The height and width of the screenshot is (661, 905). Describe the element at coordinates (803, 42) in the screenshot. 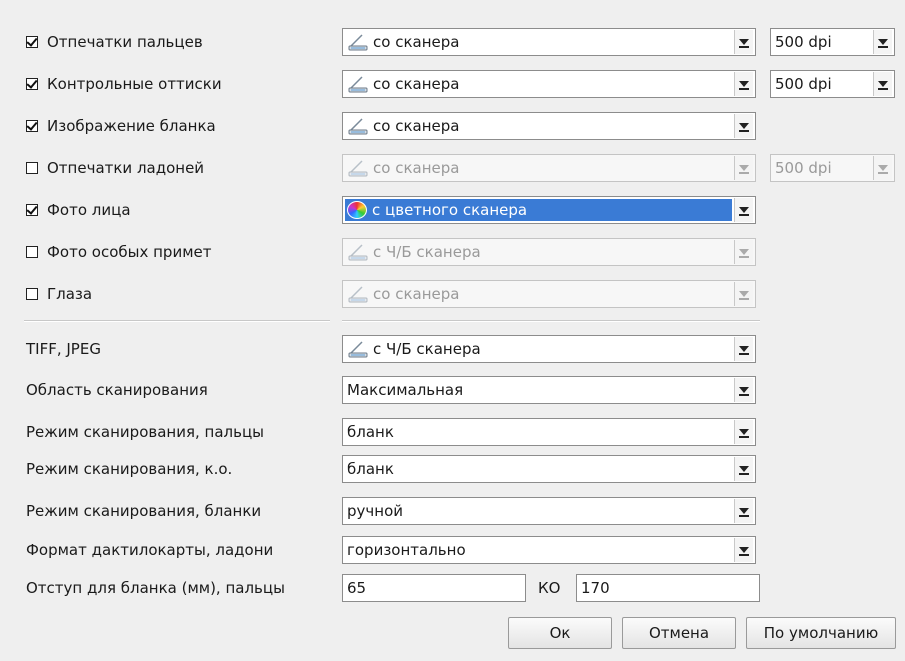

I see `fingerprints-dpi-value: 500 dpi` at that location.